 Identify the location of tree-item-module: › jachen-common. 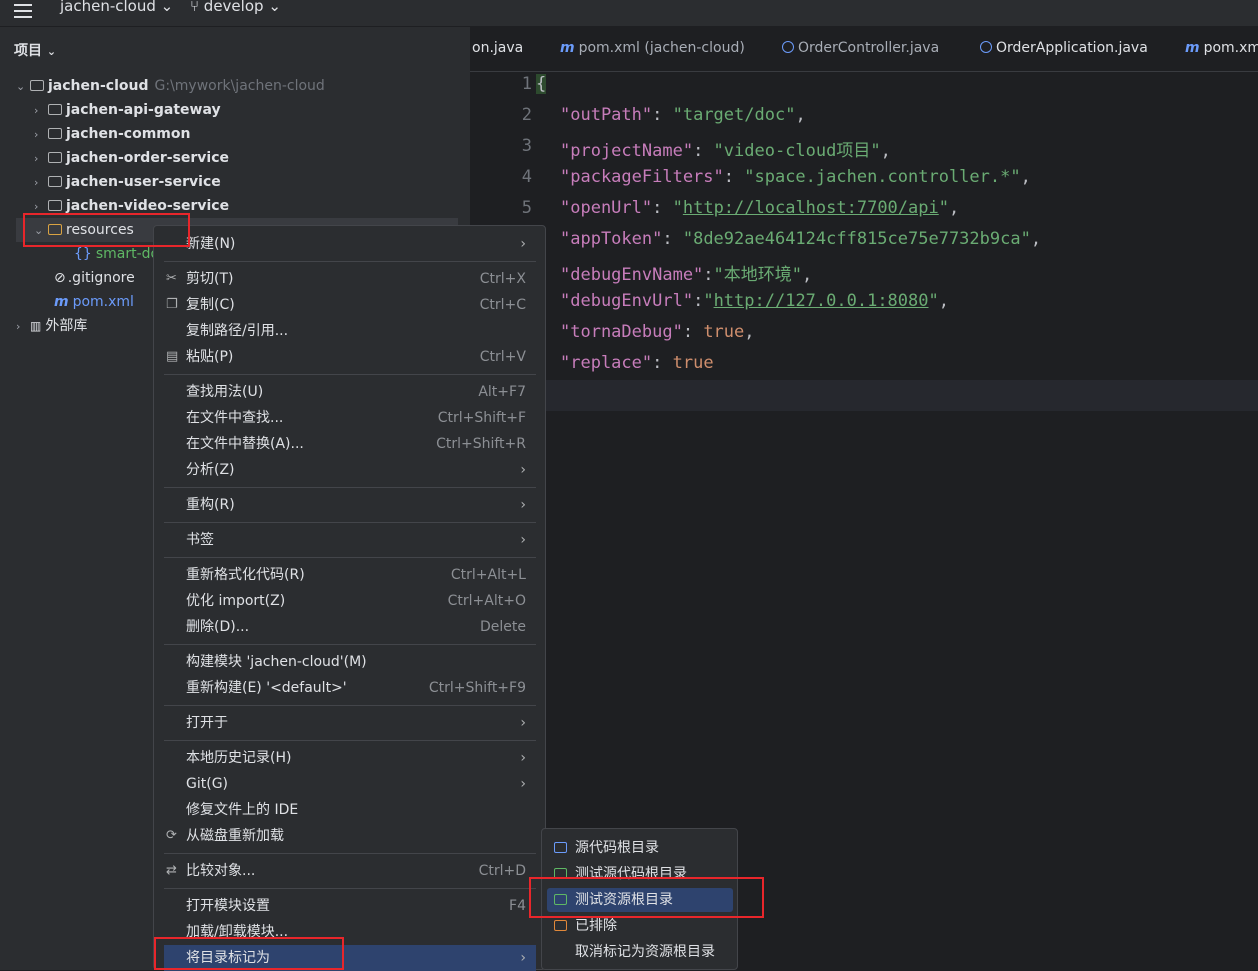
(112, 134).